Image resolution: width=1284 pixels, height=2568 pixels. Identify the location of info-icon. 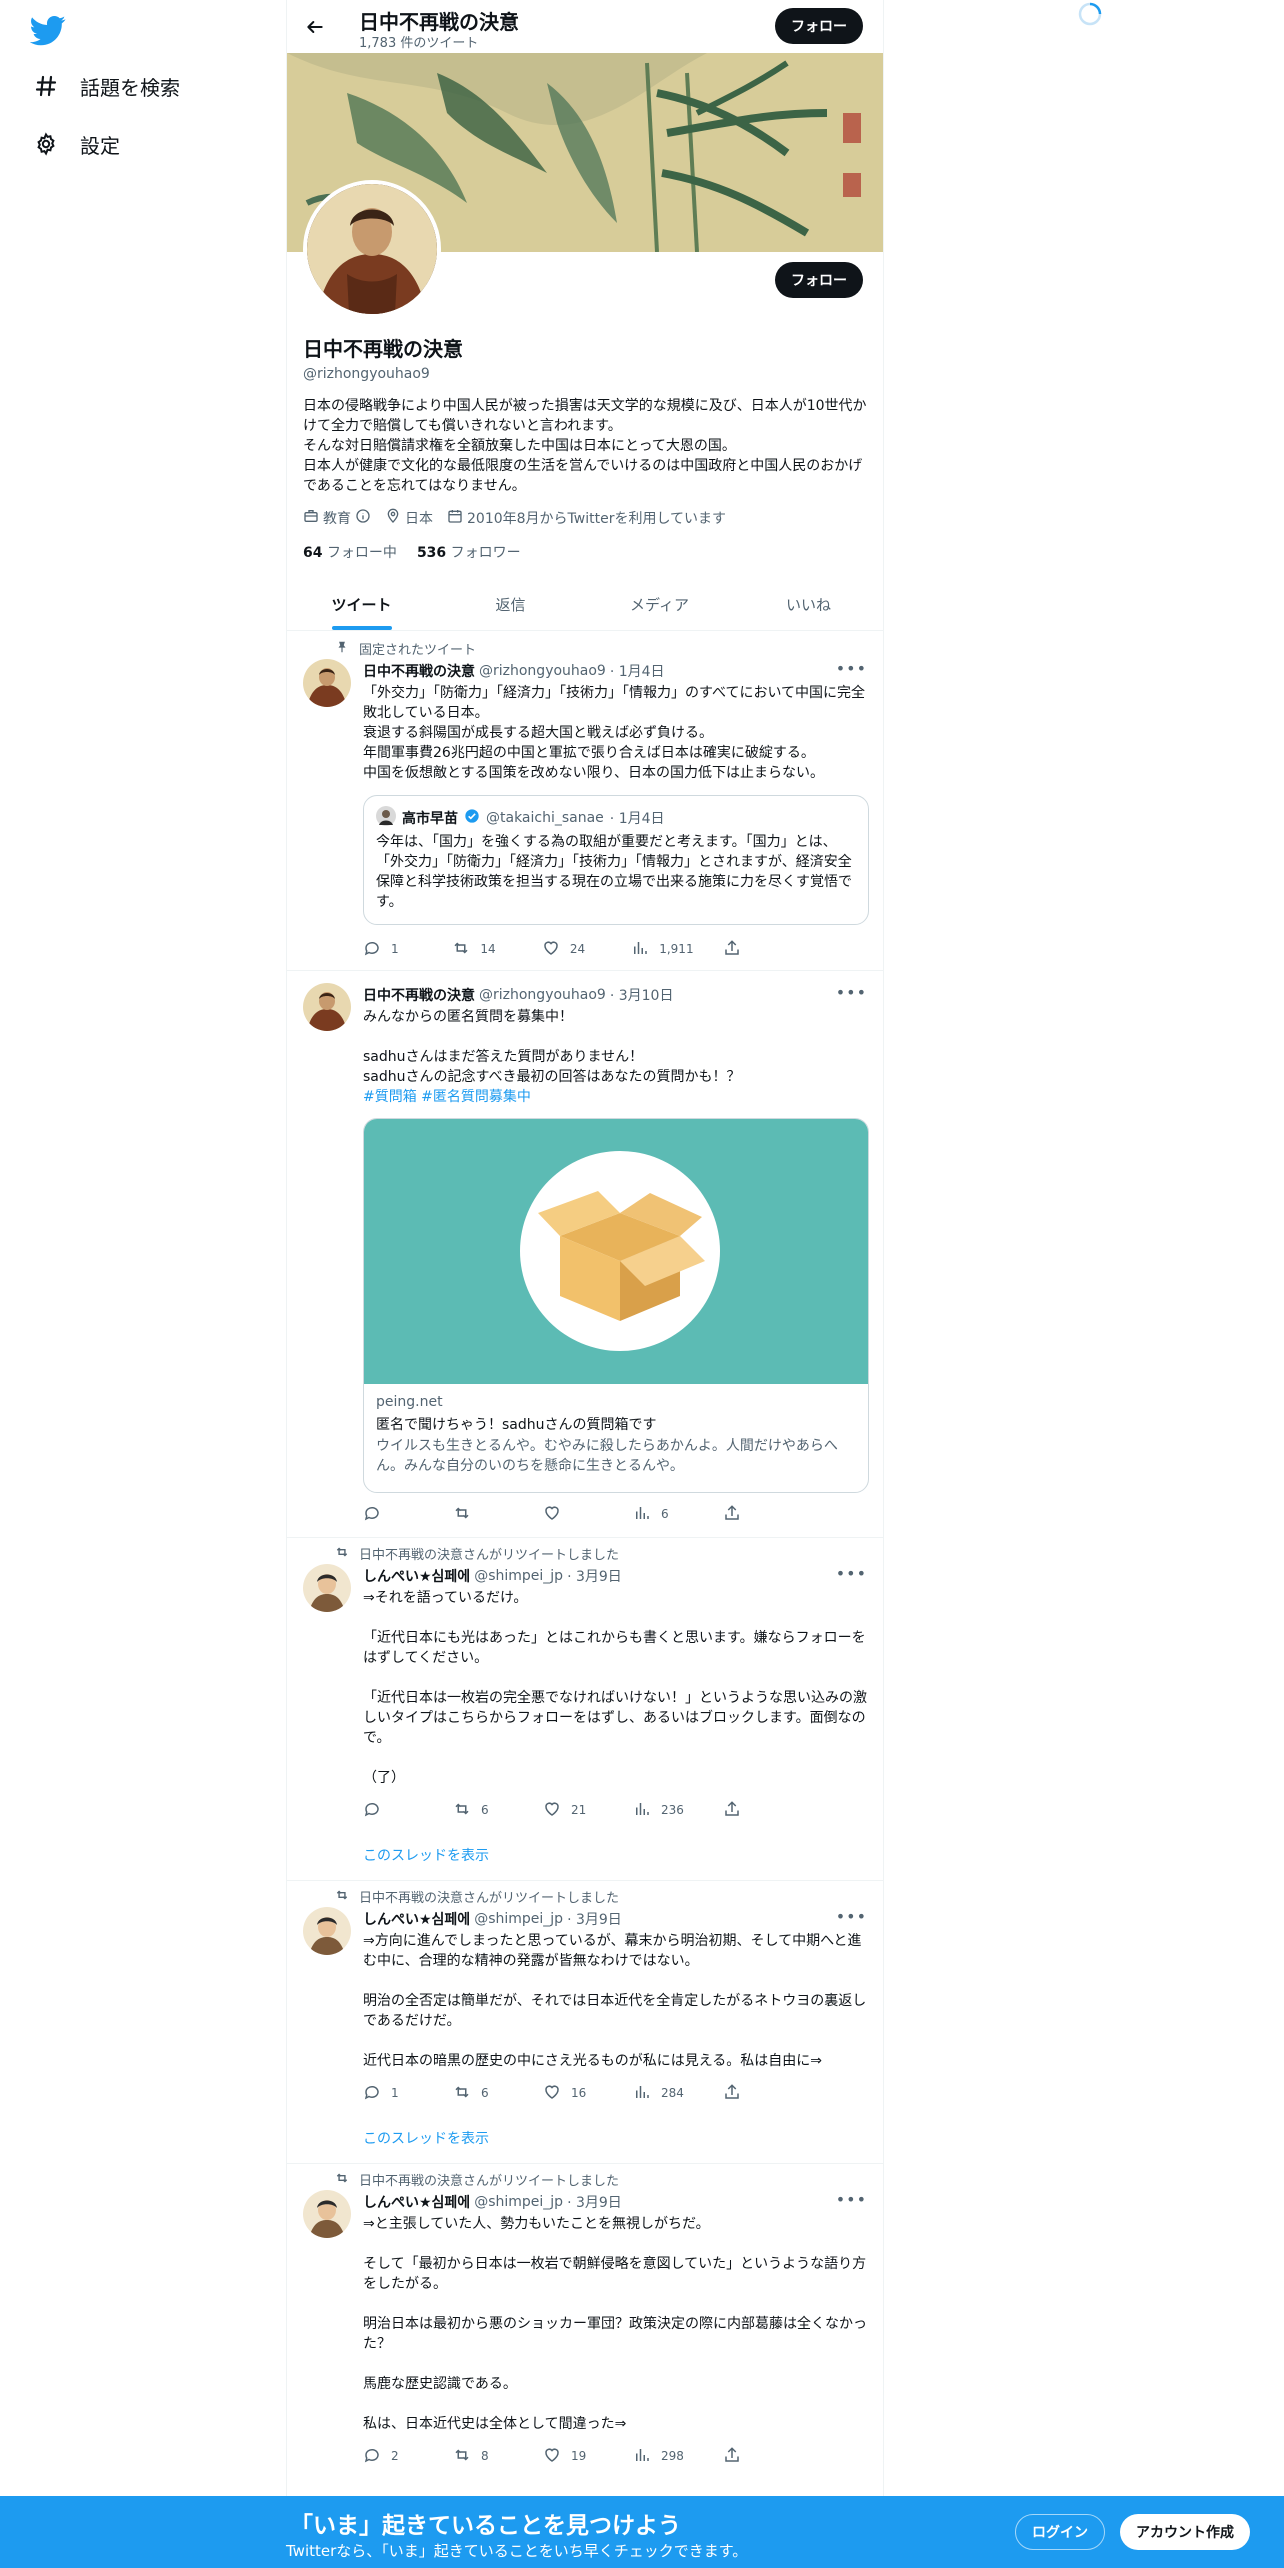
(363, 518).